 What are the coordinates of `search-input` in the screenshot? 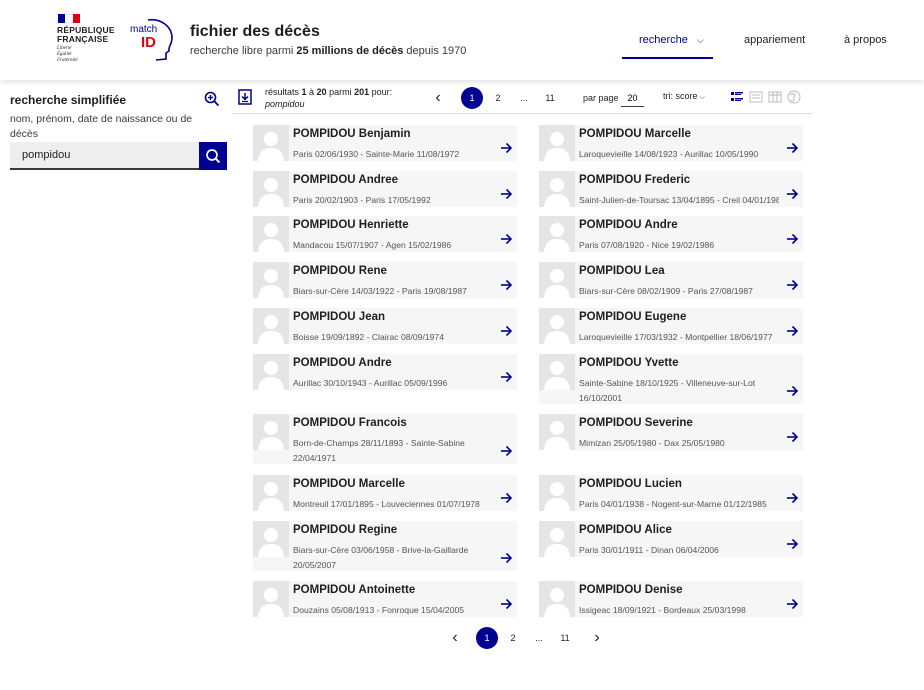 It's located at (104, 156).